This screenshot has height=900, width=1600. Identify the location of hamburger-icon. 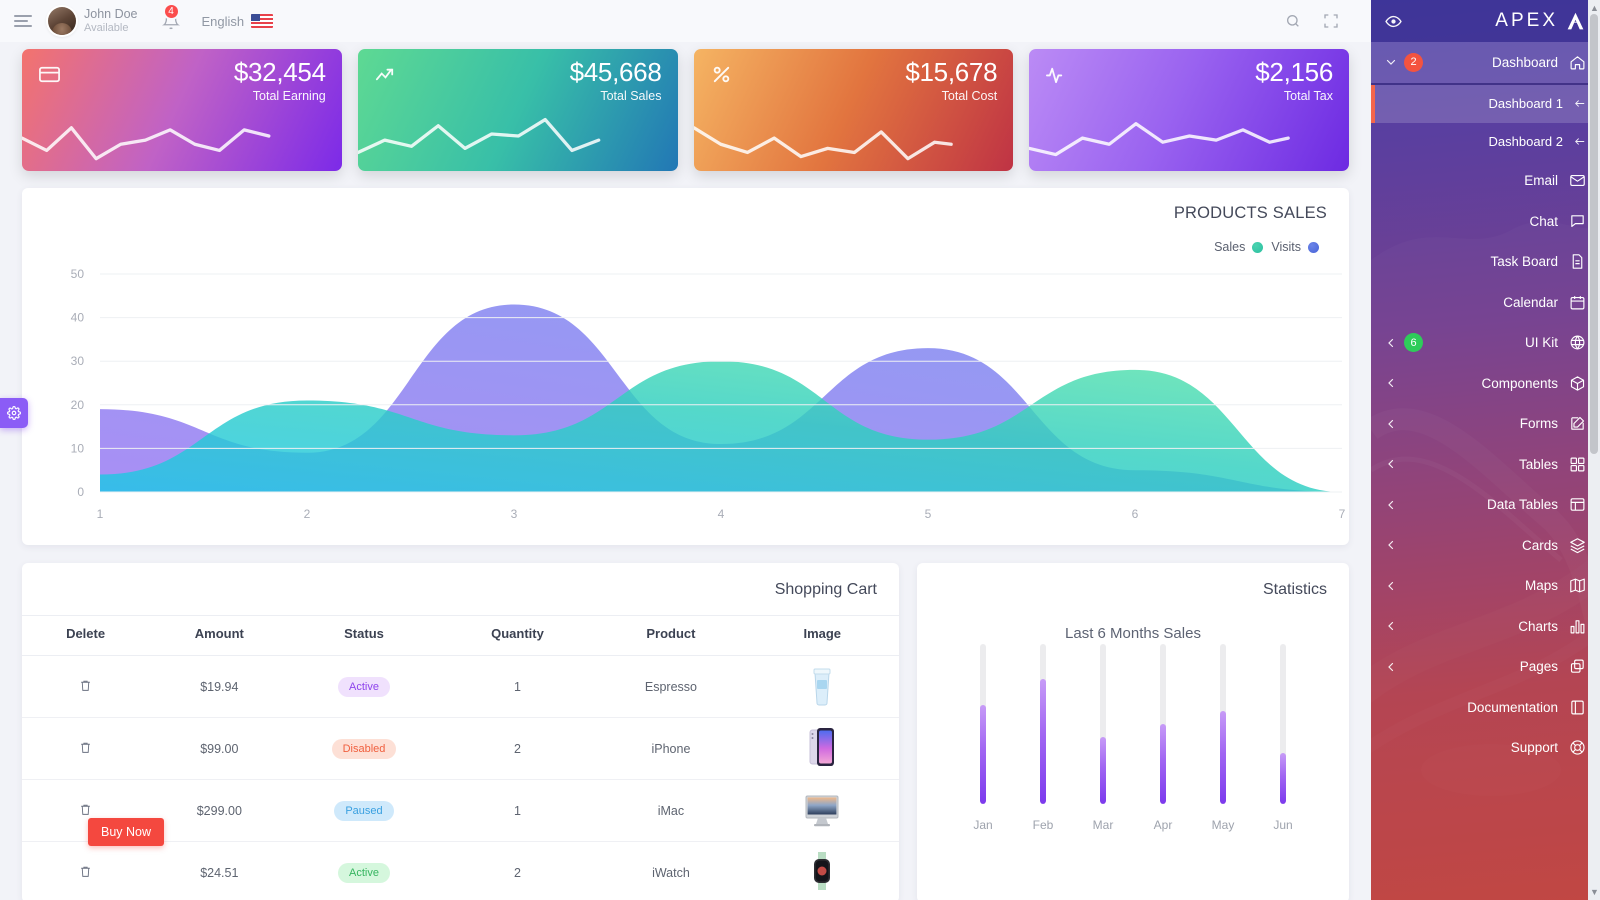
(24, 21).